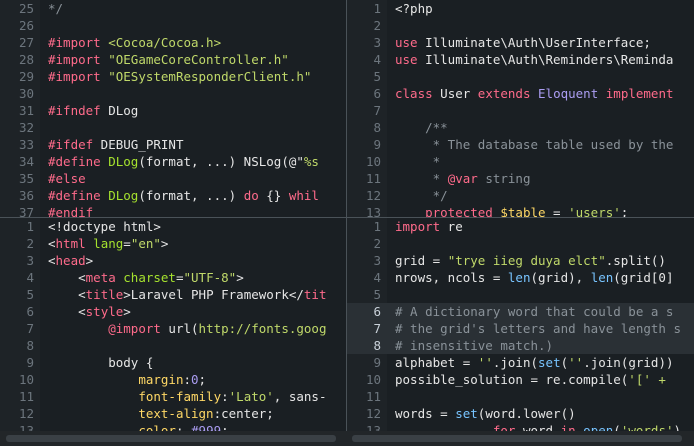  I want to click on code-token: body {, so click(101, 362).